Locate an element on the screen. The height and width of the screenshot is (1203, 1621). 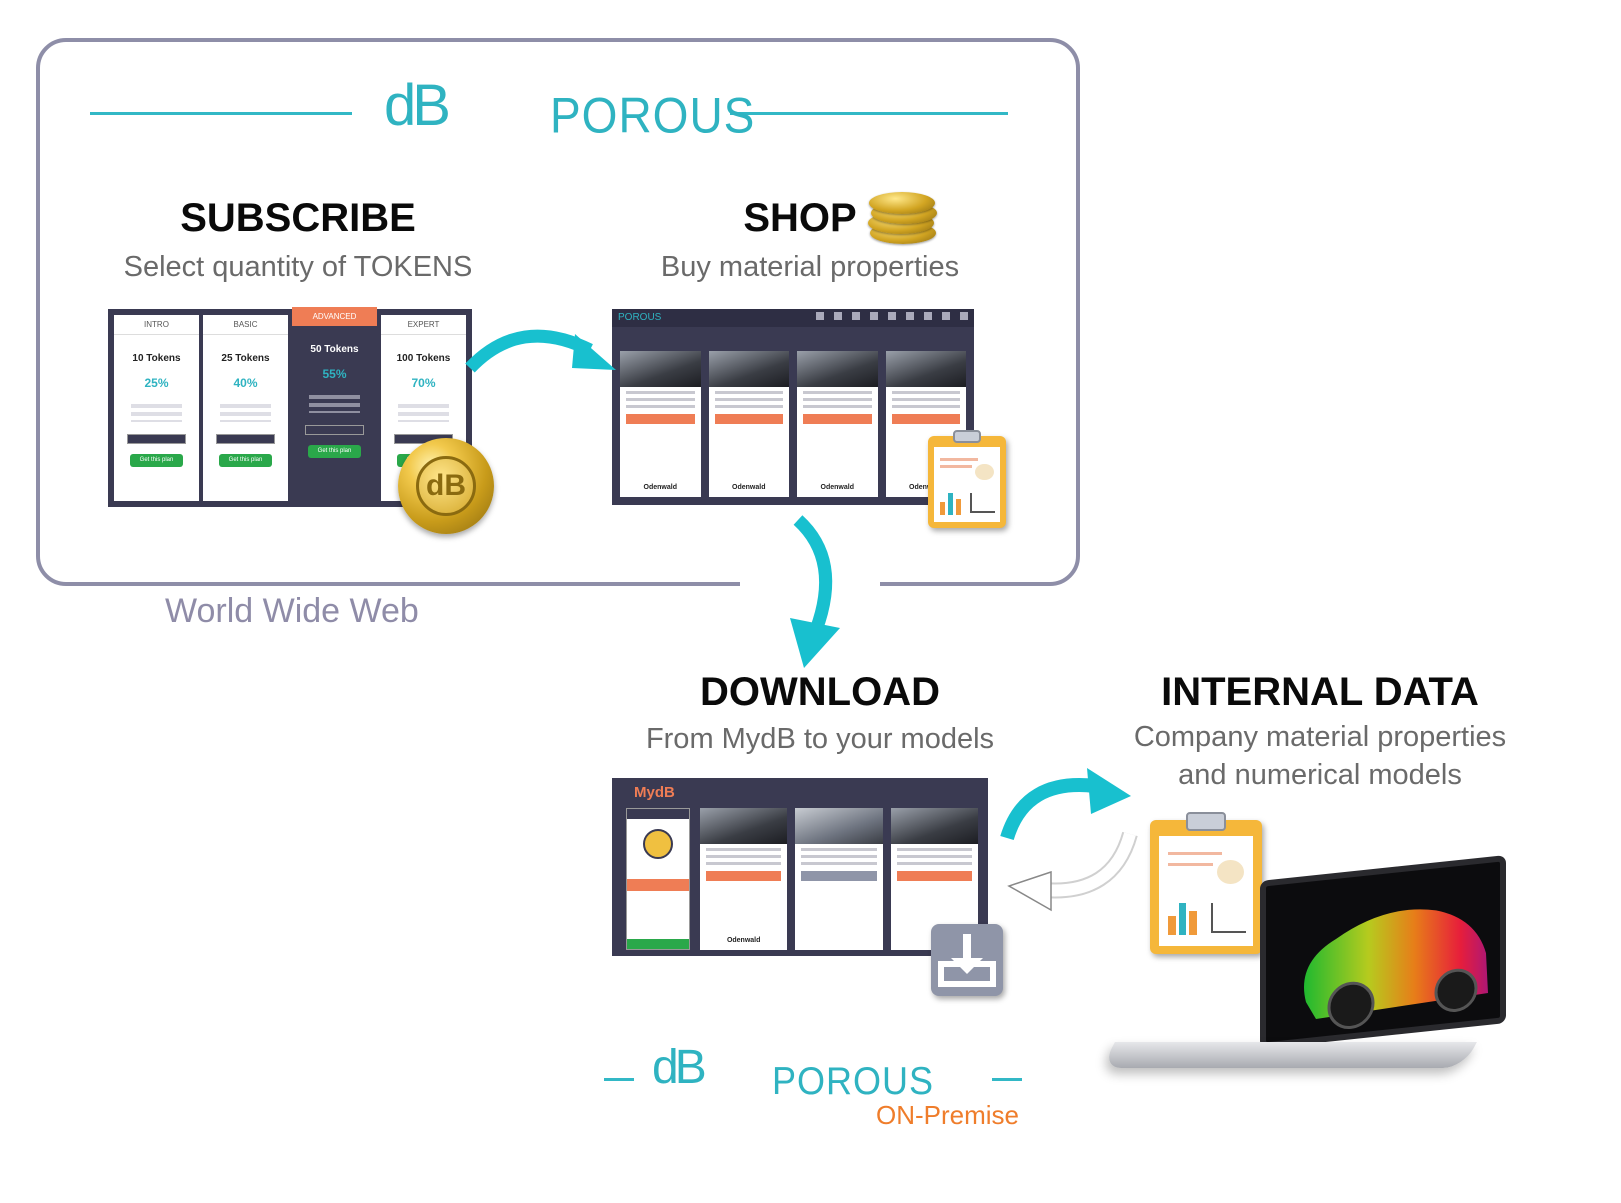
plan-name: ADVANCED is located at coordinates (334, 316).